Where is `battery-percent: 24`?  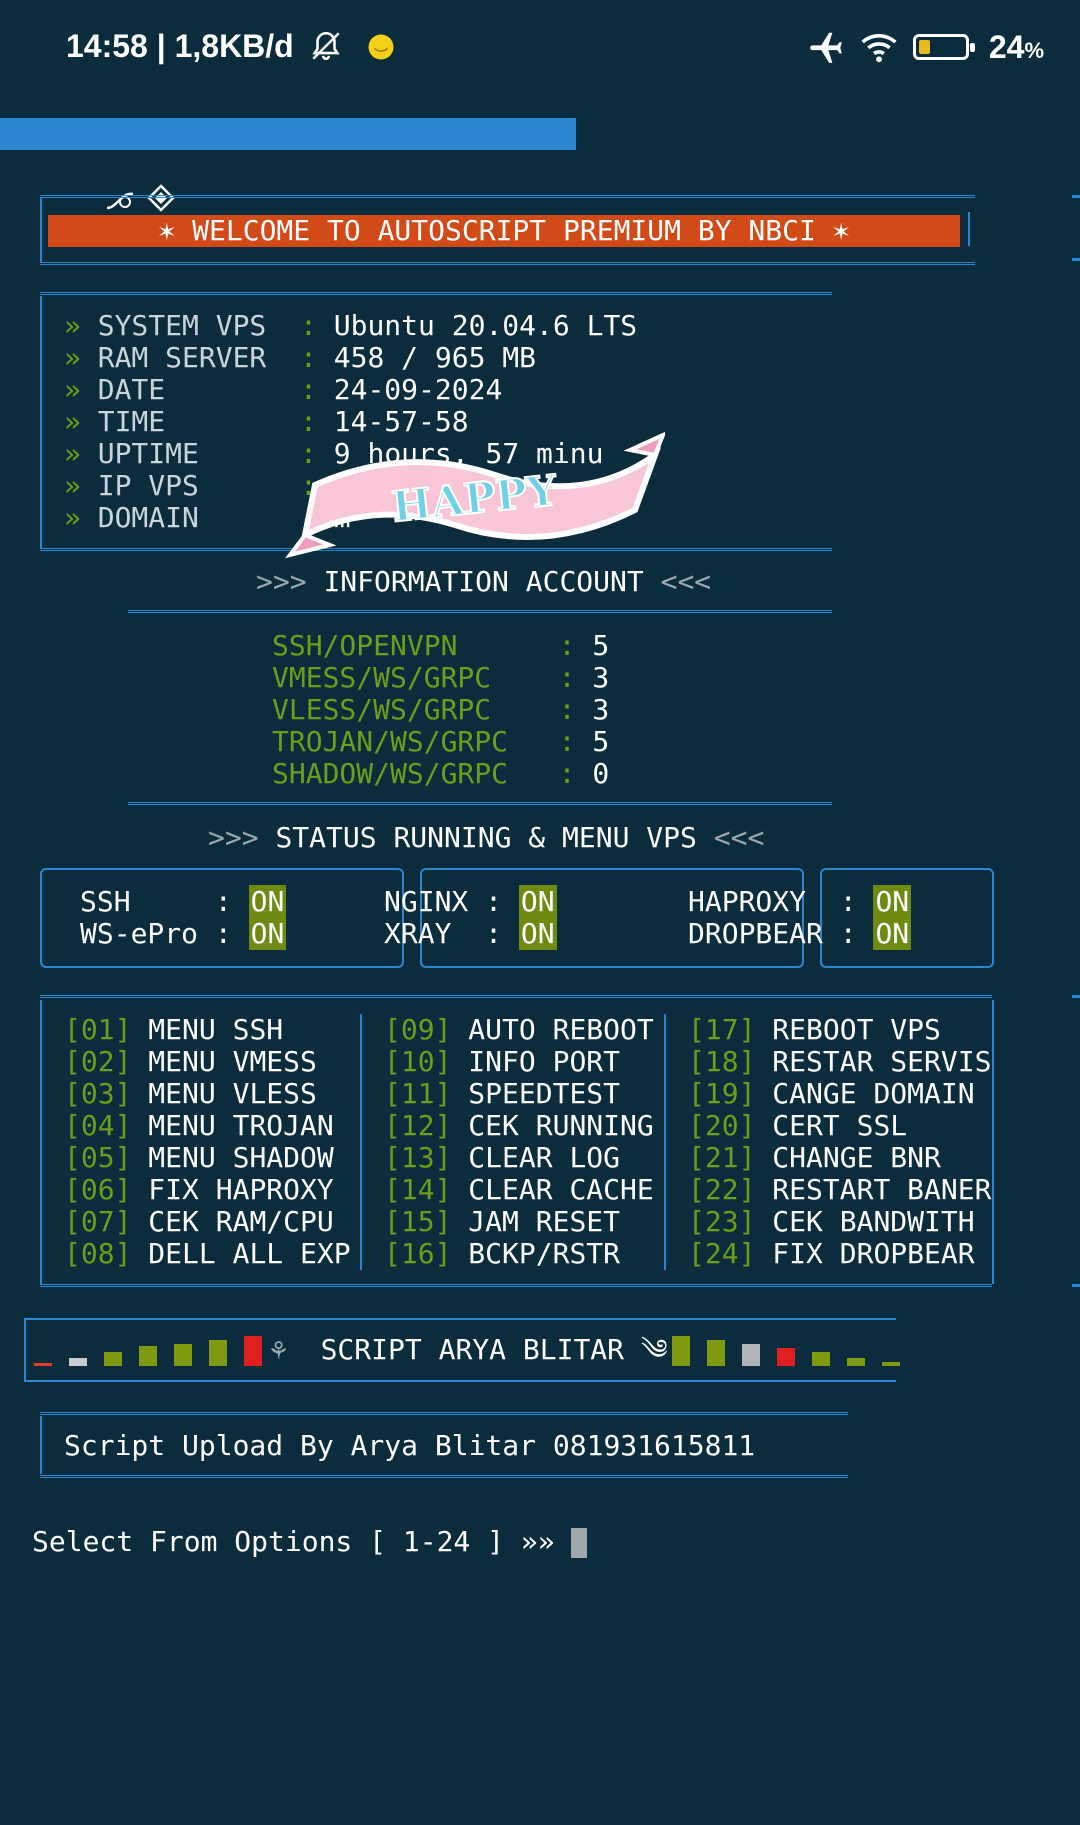
battery-percent: 24 is located at coordinates (1006, 46).